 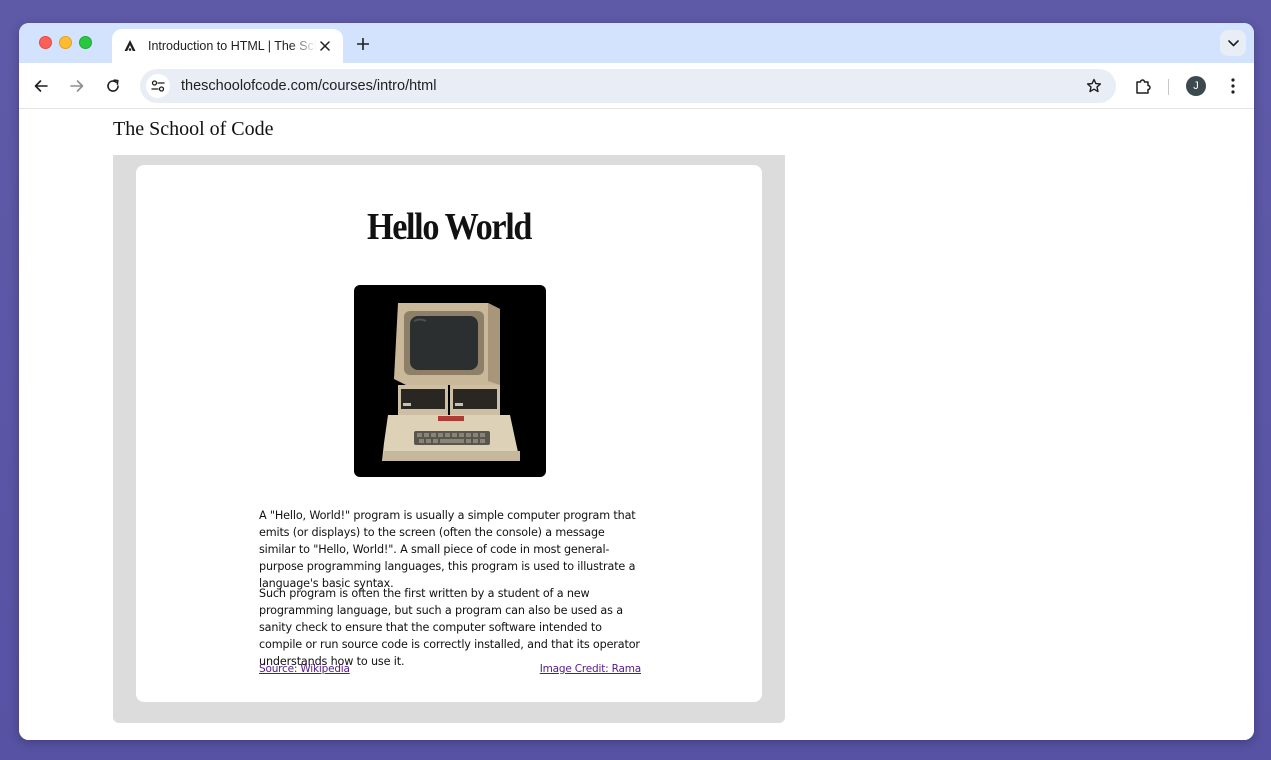 What do you see at coordinates (45, 42) in the screenshot?
I see `close-window-button` at bounding box center [45, 42].